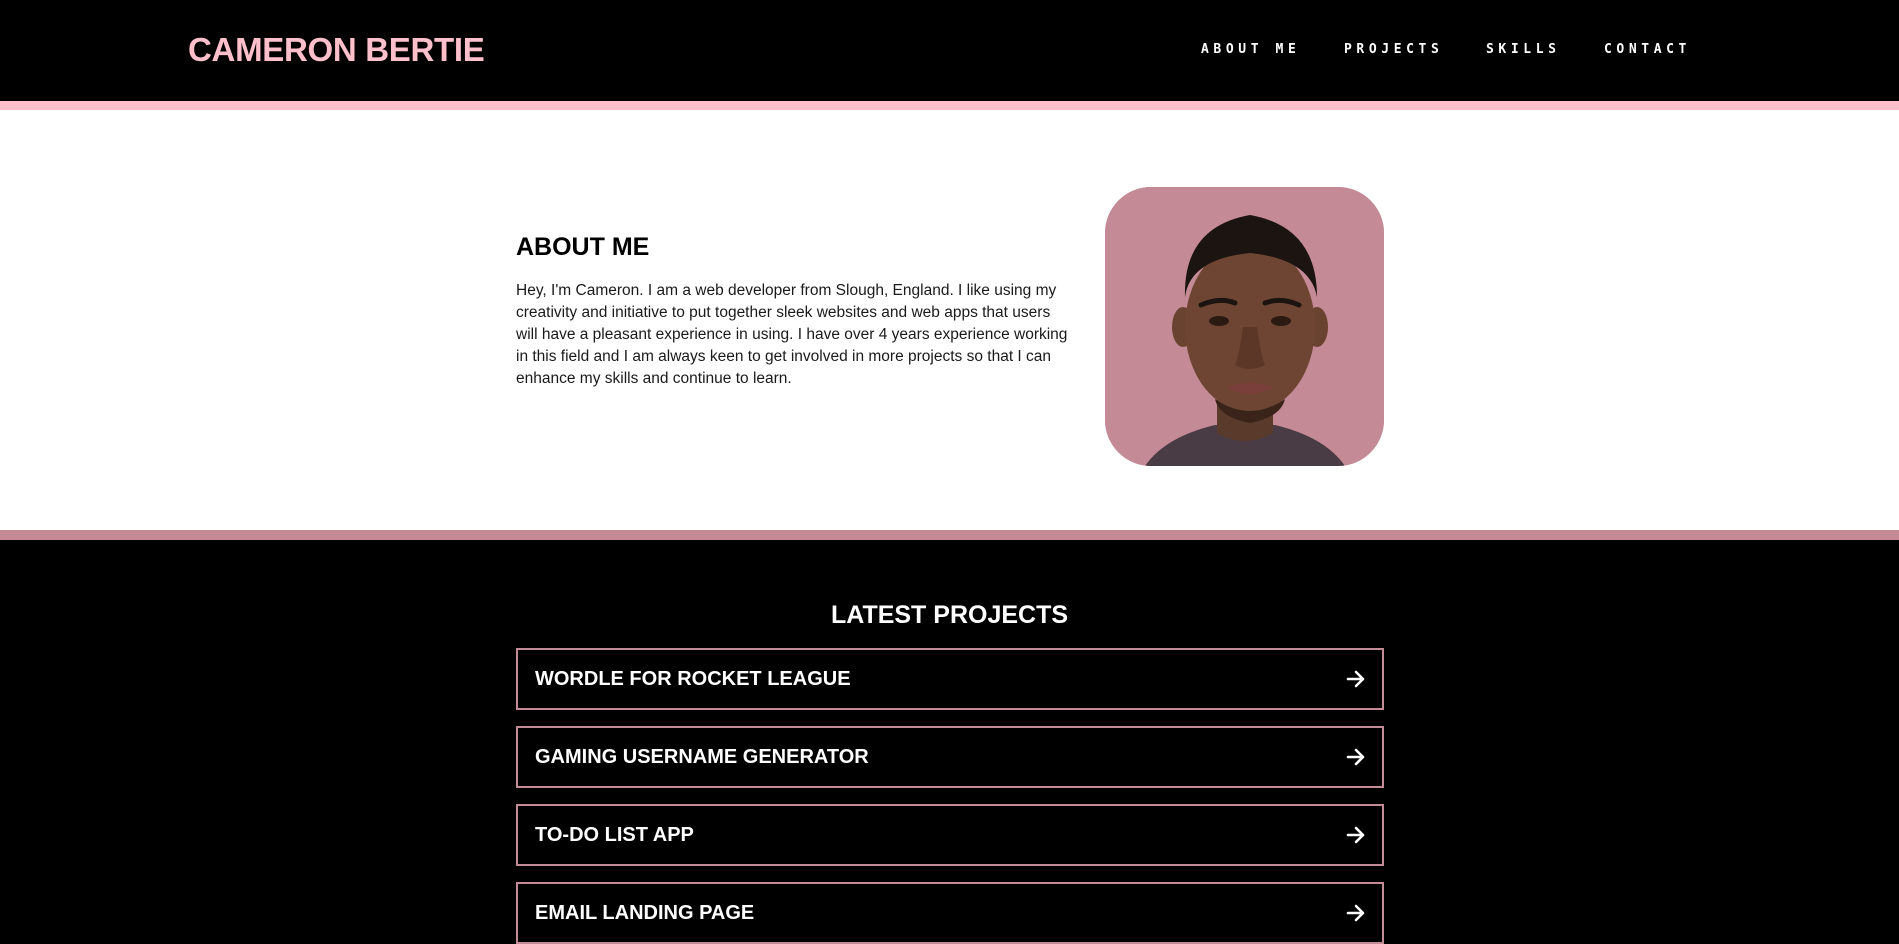 Image resolution: width=1899 pixels, height=944 pixels. What do you see at coordinates (949, 615) in the screenshot?
I see `projects-title: LATEST PROJECTS` at bounding box center [949, 615].